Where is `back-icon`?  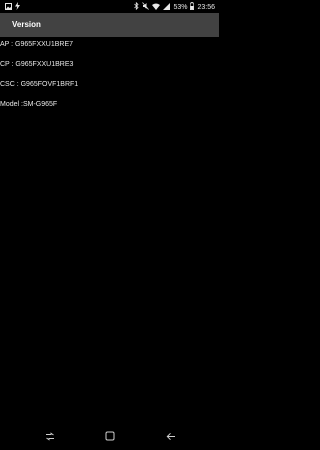
back-icon is located at coordinates (170, 436).